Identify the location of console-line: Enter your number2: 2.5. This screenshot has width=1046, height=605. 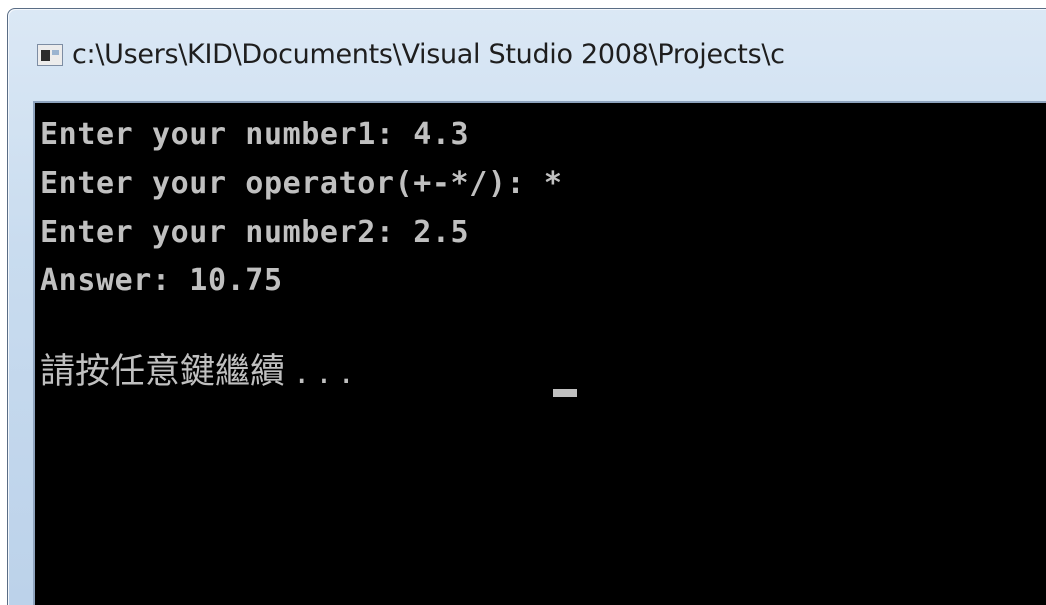
(255, 232).